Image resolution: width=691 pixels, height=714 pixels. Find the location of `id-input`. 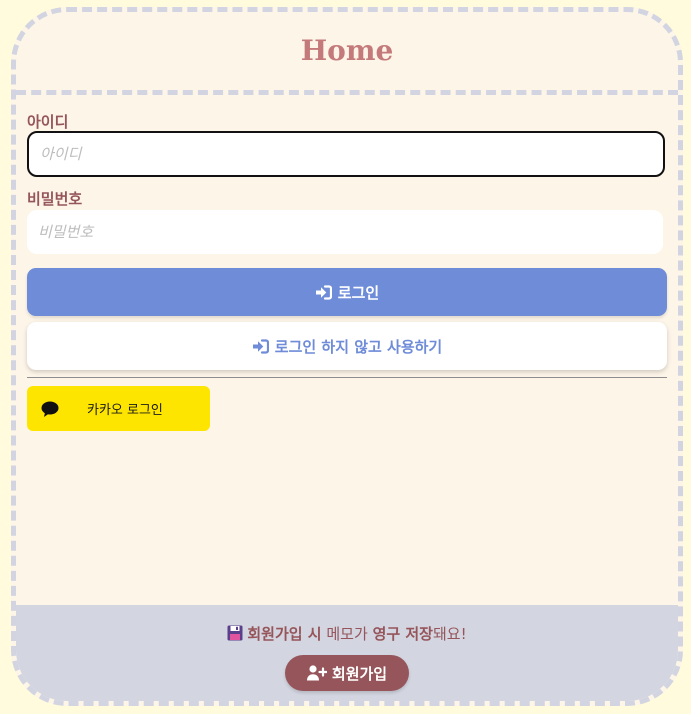

id-input is located at coordinates (346, 154).